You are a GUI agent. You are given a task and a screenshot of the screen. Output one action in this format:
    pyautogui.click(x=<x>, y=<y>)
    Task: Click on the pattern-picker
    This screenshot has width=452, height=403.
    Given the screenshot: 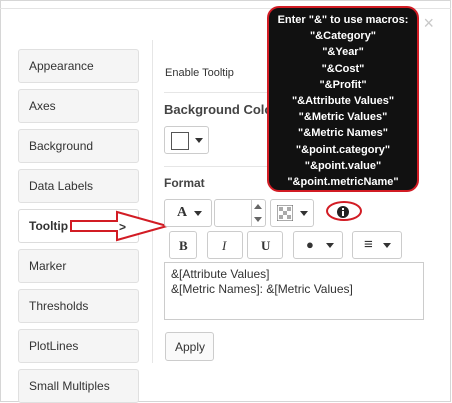 What is the action you would take?
    pyautogui.click(x=292, y=213)
    